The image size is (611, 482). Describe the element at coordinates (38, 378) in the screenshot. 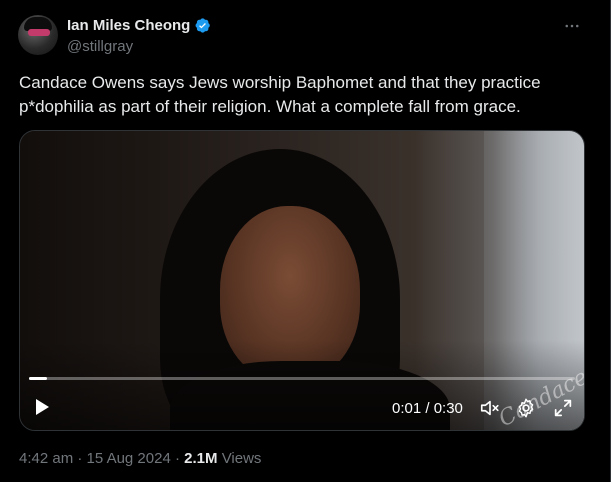

I see `video-progress-fill` at that location.